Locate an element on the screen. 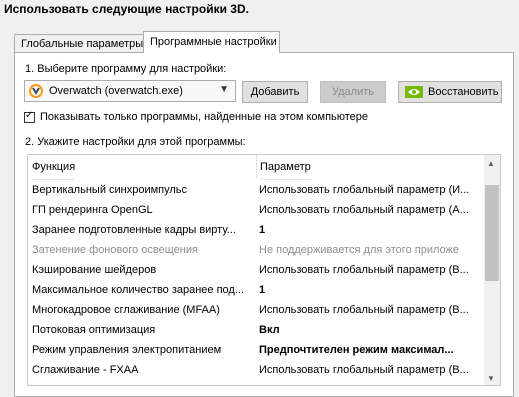 This screenshot has width=519, height=397. column-header-parameter: Параметр is located at coordinates (285, 167).